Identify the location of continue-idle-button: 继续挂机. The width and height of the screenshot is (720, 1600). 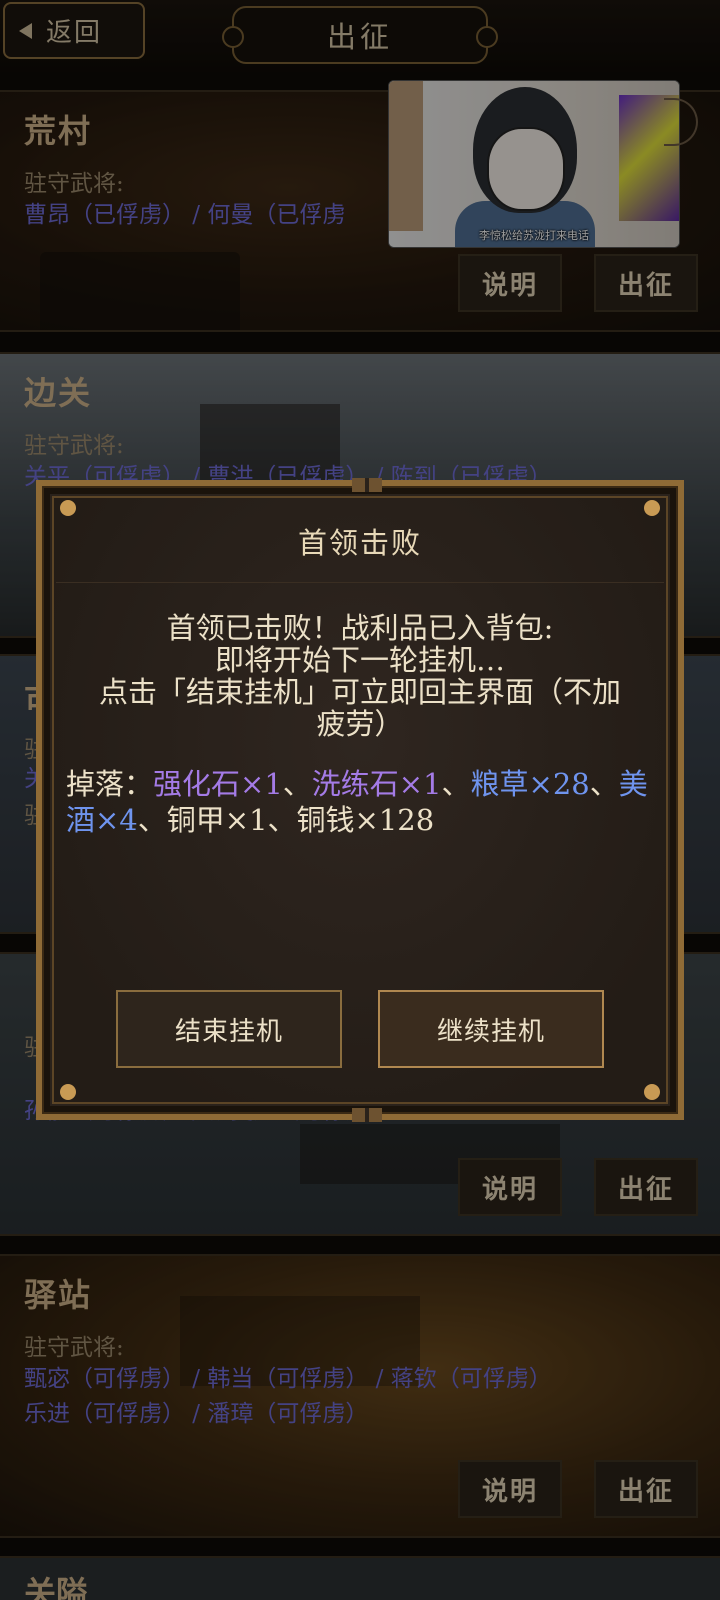
(491, 1029).